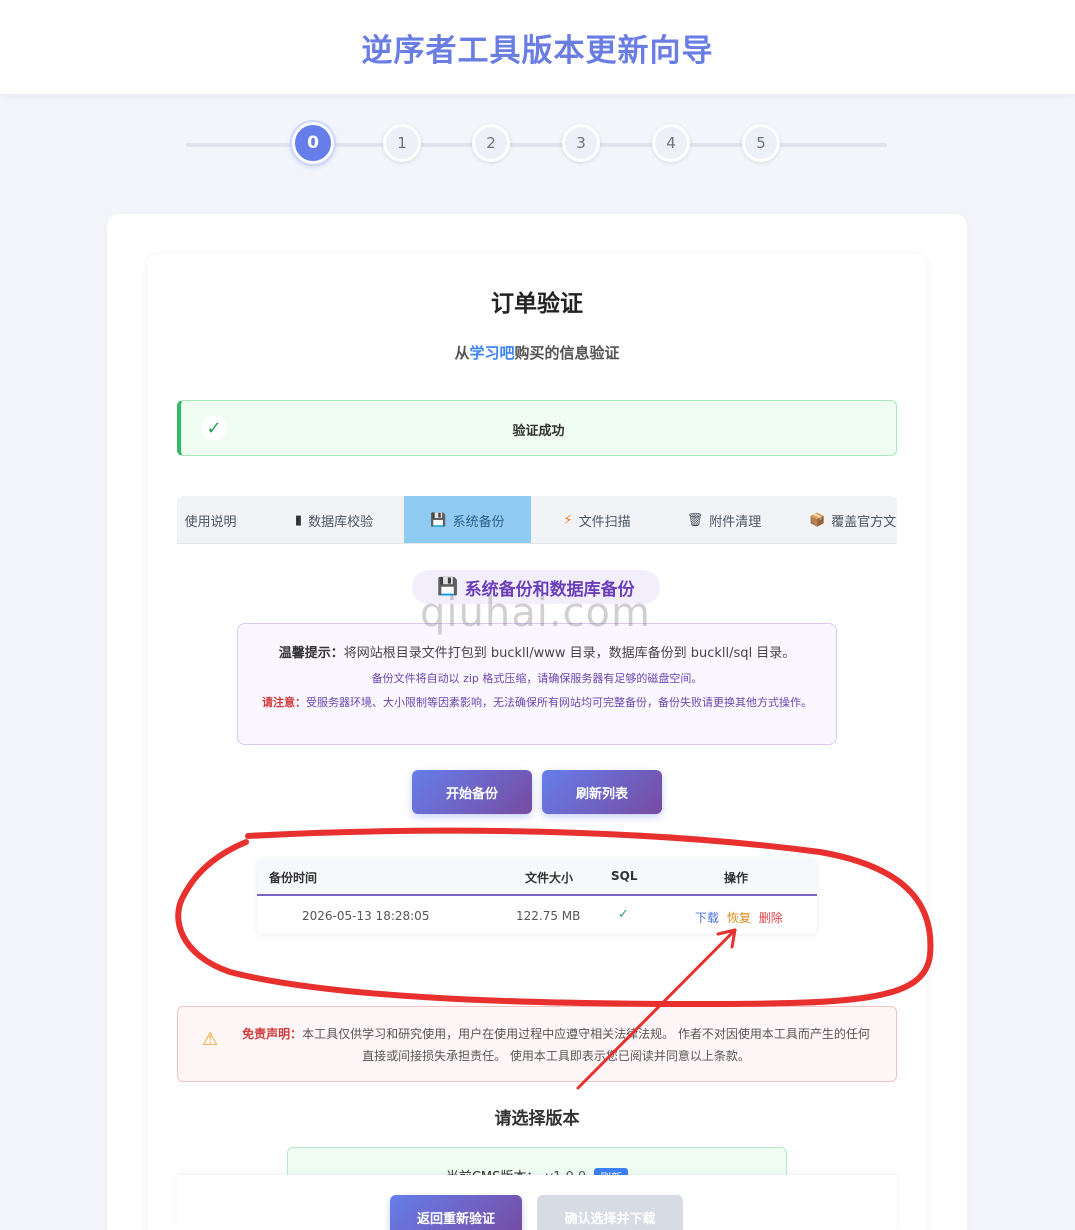 This screenshot has height=1230, width=1075. Describe the element at coordinates (478, 522) in the screenshot. I see `tab-label: 系统备份` at that location.